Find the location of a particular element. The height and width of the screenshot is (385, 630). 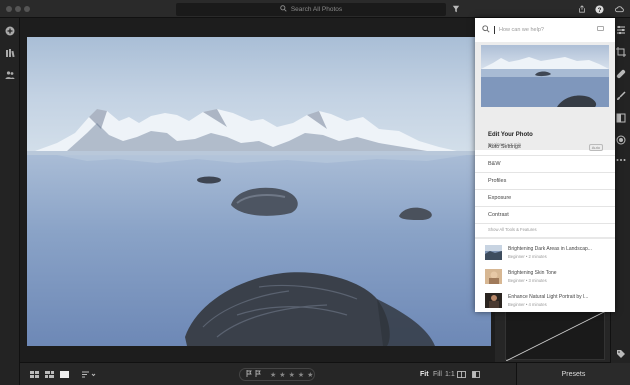

tag-icon is located at coordinates (621, 354).